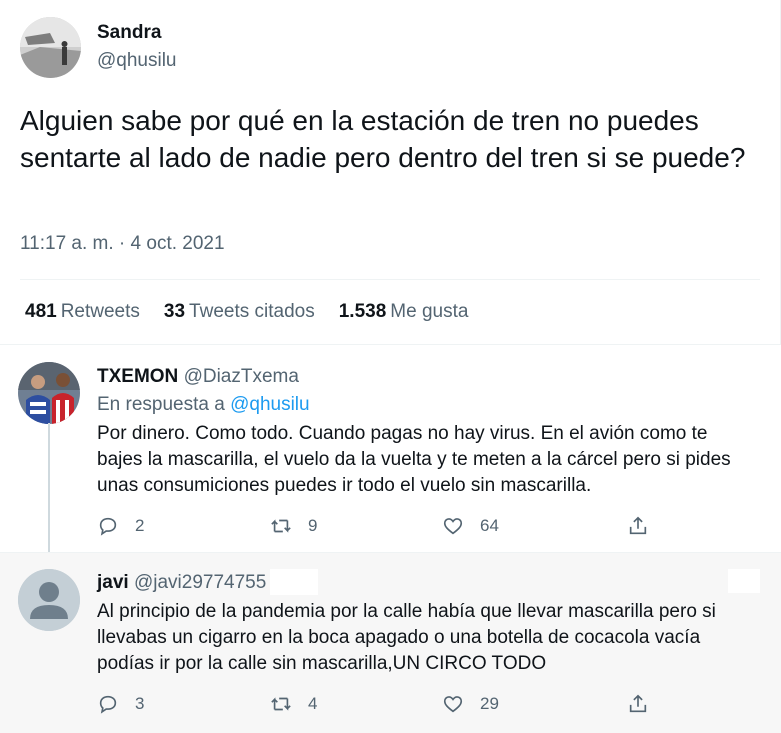  I want to click on retweets-stat: 481 Retweets, so click(82, 312).